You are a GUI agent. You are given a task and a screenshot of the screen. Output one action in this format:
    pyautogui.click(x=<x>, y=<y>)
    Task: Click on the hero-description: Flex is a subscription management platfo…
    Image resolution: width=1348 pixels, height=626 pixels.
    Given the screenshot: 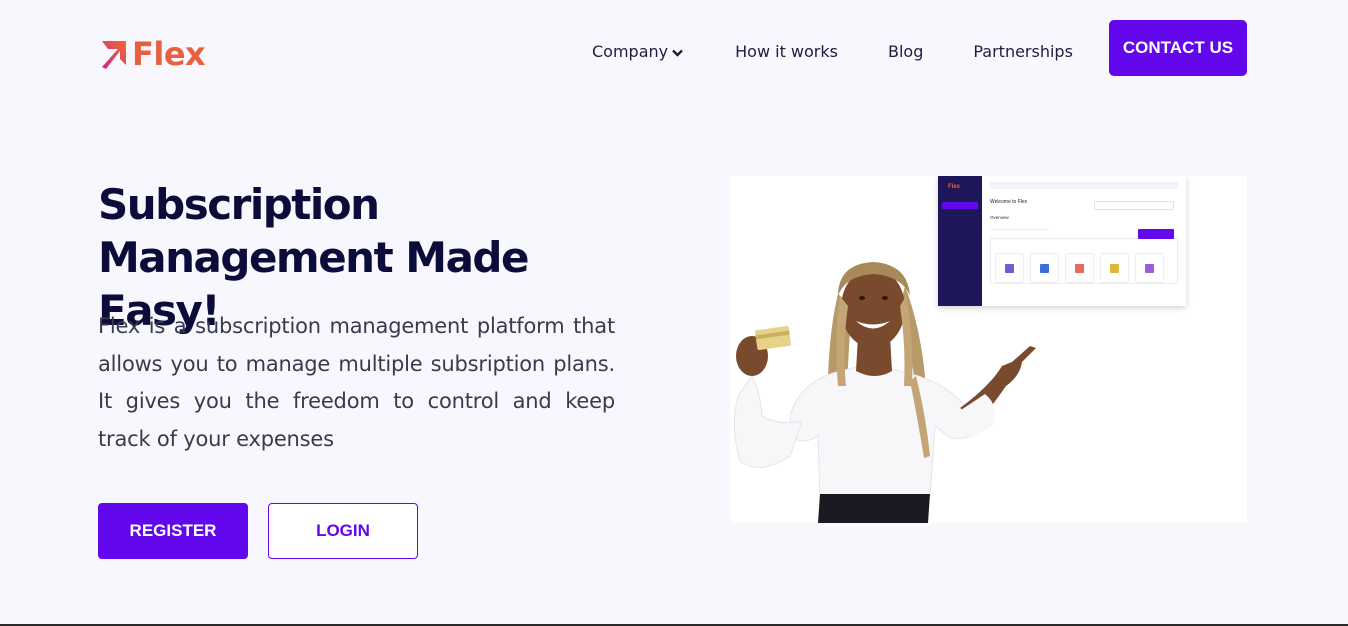 What is the action you would take?
    pyautogui.click(x=356, y=382)
    